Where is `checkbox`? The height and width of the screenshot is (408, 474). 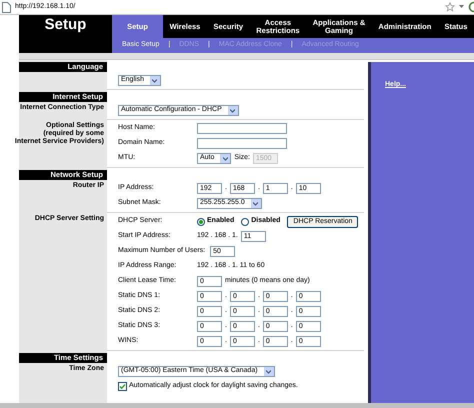
checkbox is located at coordinates (122, 386).